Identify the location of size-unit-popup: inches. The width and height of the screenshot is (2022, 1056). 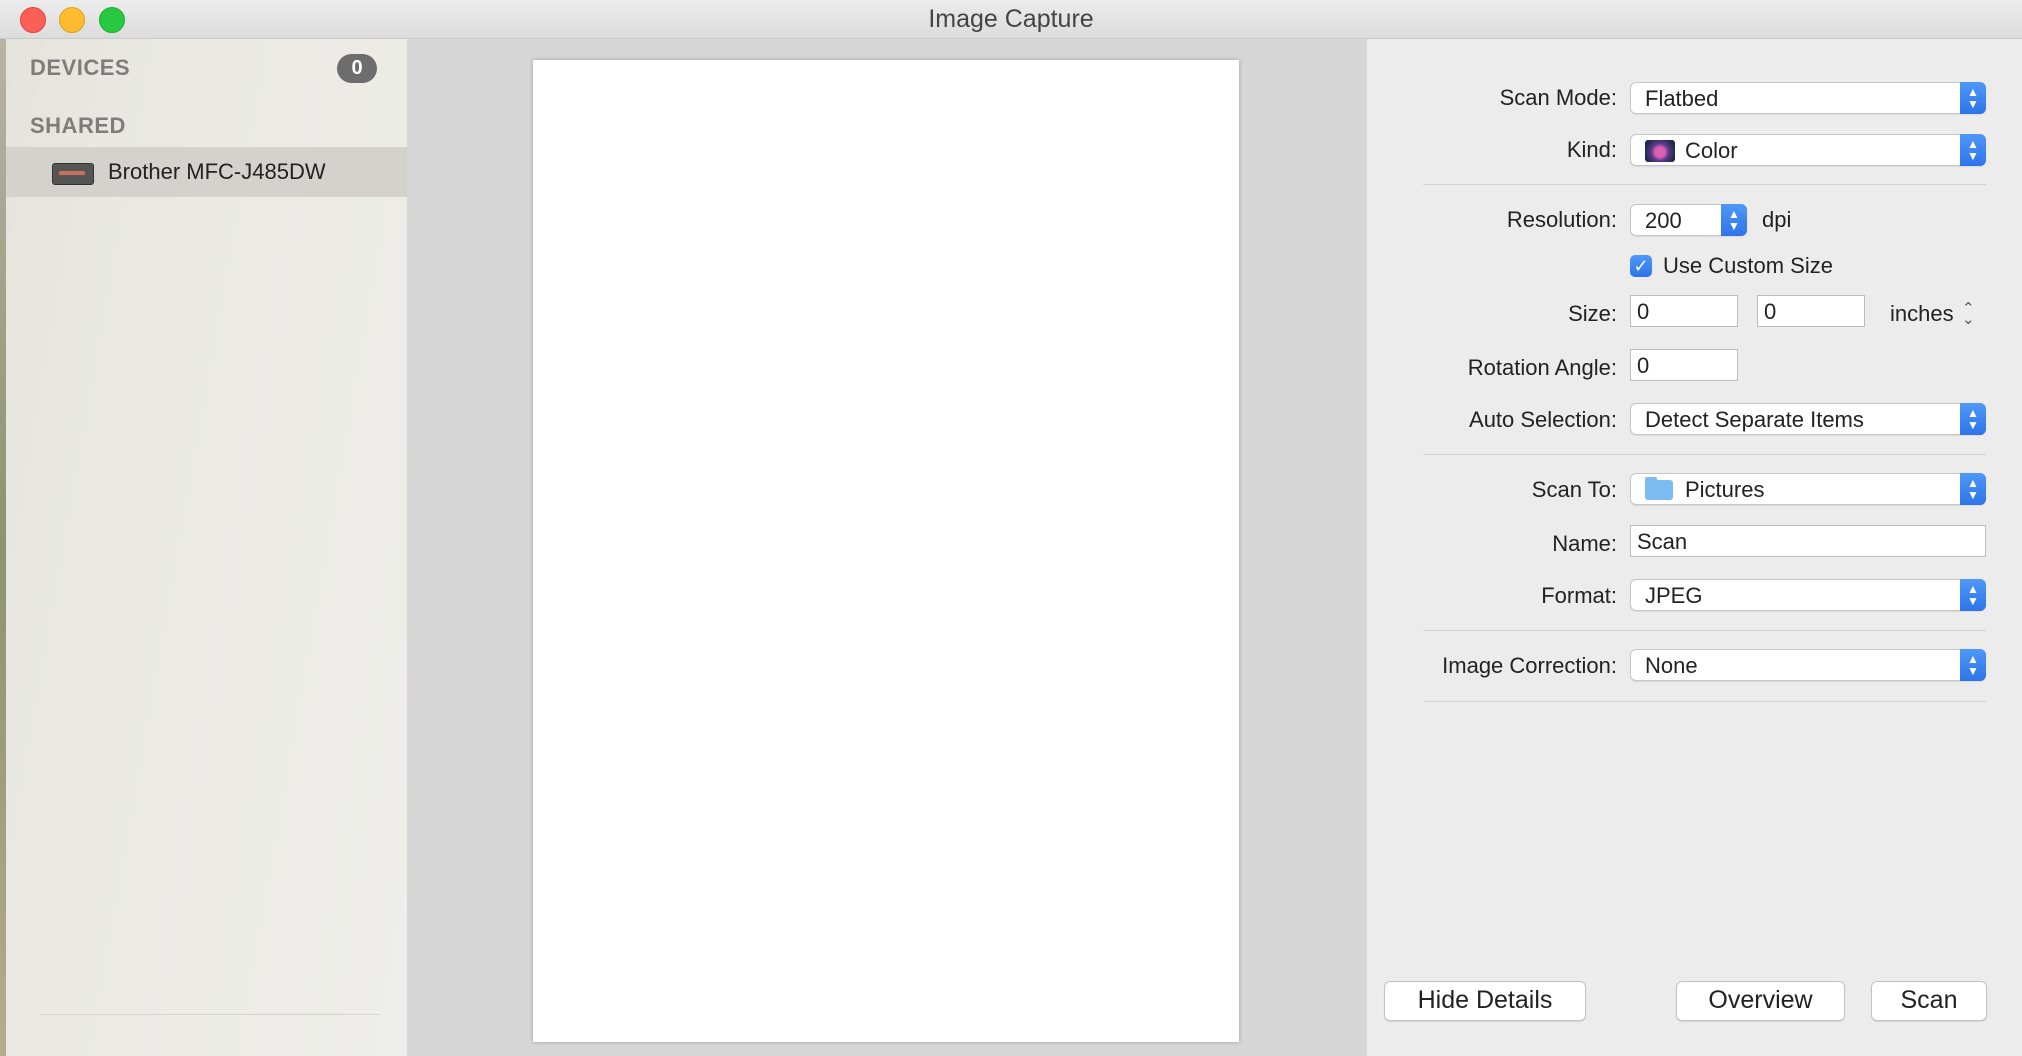
(1922, 314).